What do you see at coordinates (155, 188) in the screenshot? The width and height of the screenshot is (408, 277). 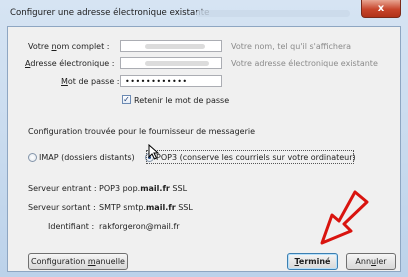 I see `incoming-host-domain: mail.fr` at bounding box center [155, 188].